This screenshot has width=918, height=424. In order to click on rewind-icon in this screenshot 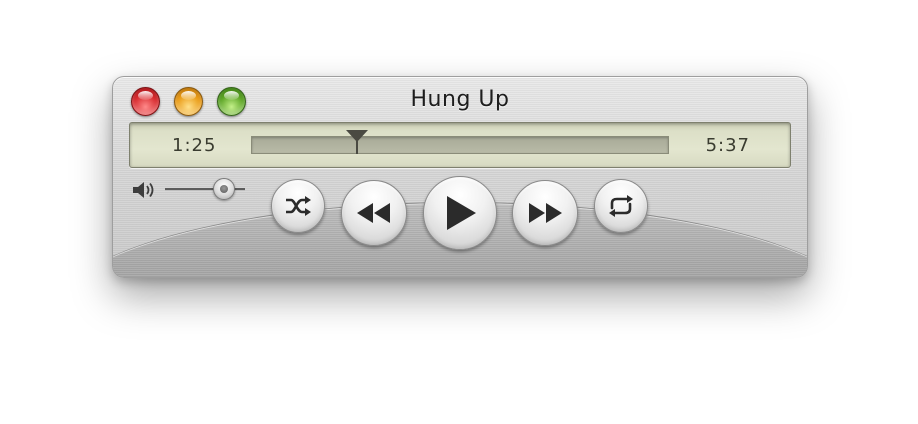, I will do `click(374, 213)`.